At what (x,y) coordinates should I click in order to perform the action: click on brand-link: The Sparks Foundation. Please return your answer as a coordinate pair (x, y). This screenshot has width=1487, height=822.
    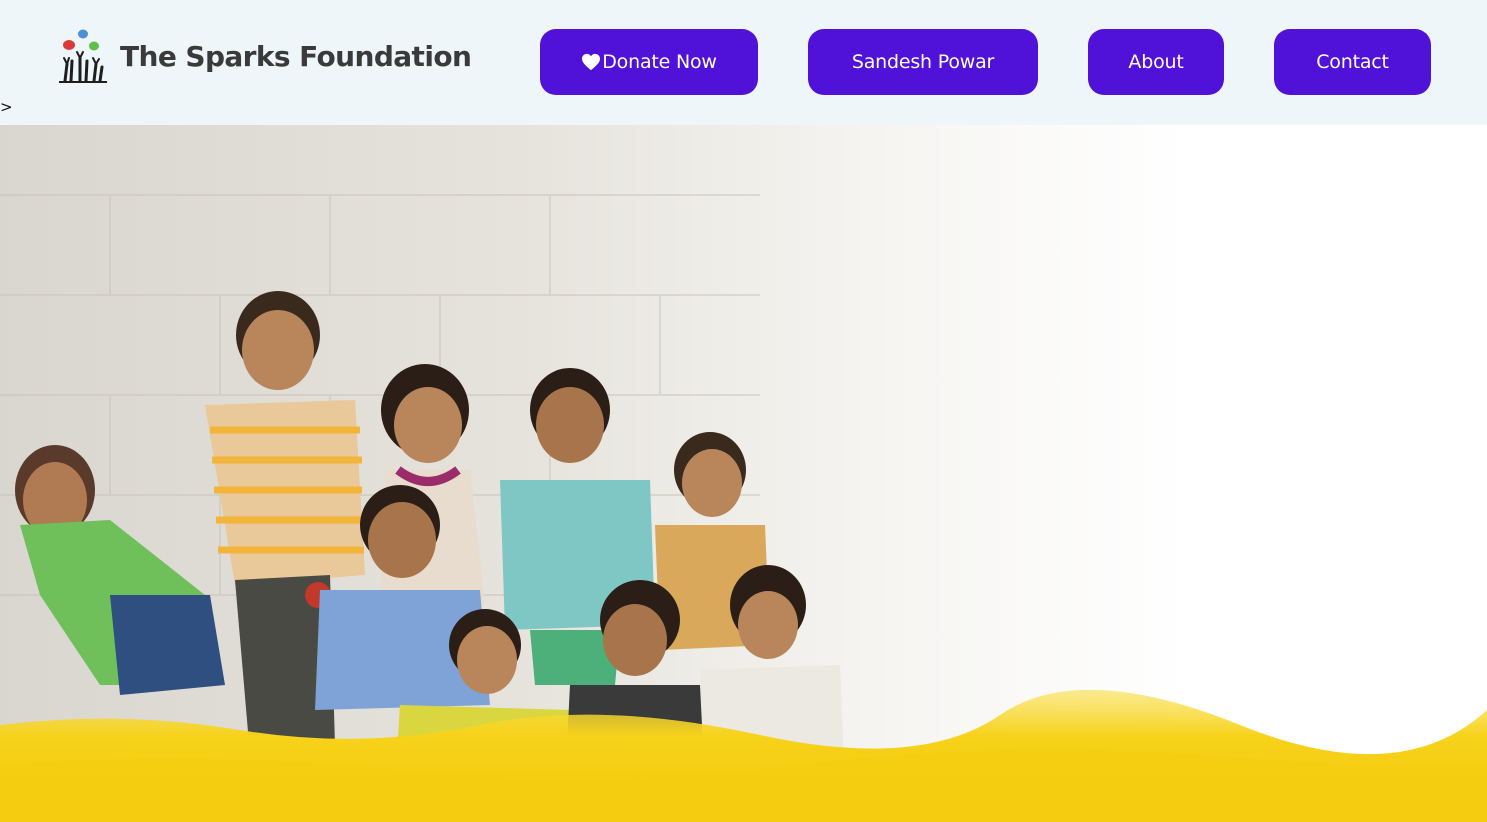
    Looking at the image, I should click on (264, 56).